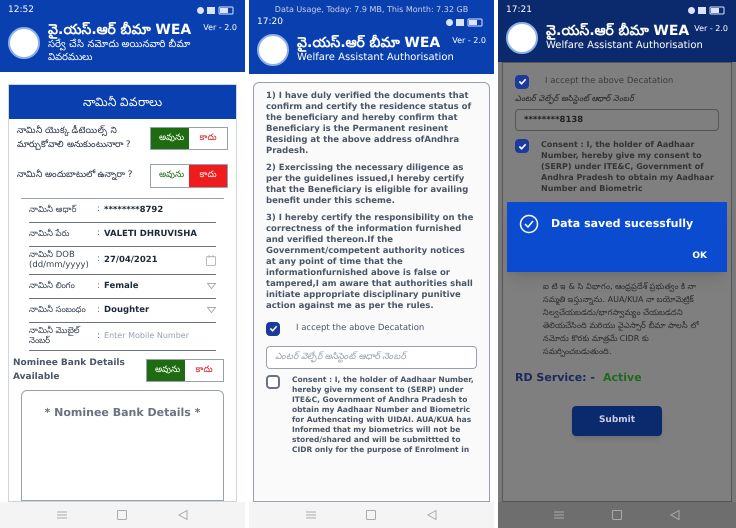 The width and height of the screenshot is (736, 528). What do you see at coordinates (208, 175) in the screenshot?
I see `toggle-option: కాదు` at bounding box center [208, 175].